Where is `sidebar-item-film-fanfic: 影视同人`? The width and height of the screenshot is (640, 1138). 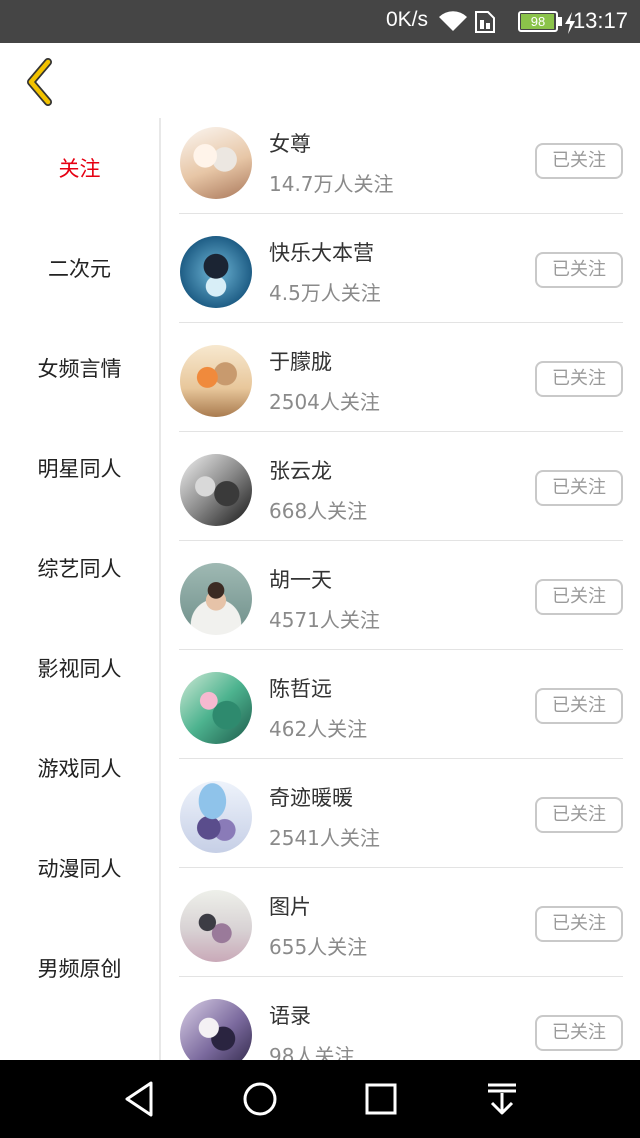 sidebar-item-film-fanfic: 影视同人 is located at coordinates (79, 669).